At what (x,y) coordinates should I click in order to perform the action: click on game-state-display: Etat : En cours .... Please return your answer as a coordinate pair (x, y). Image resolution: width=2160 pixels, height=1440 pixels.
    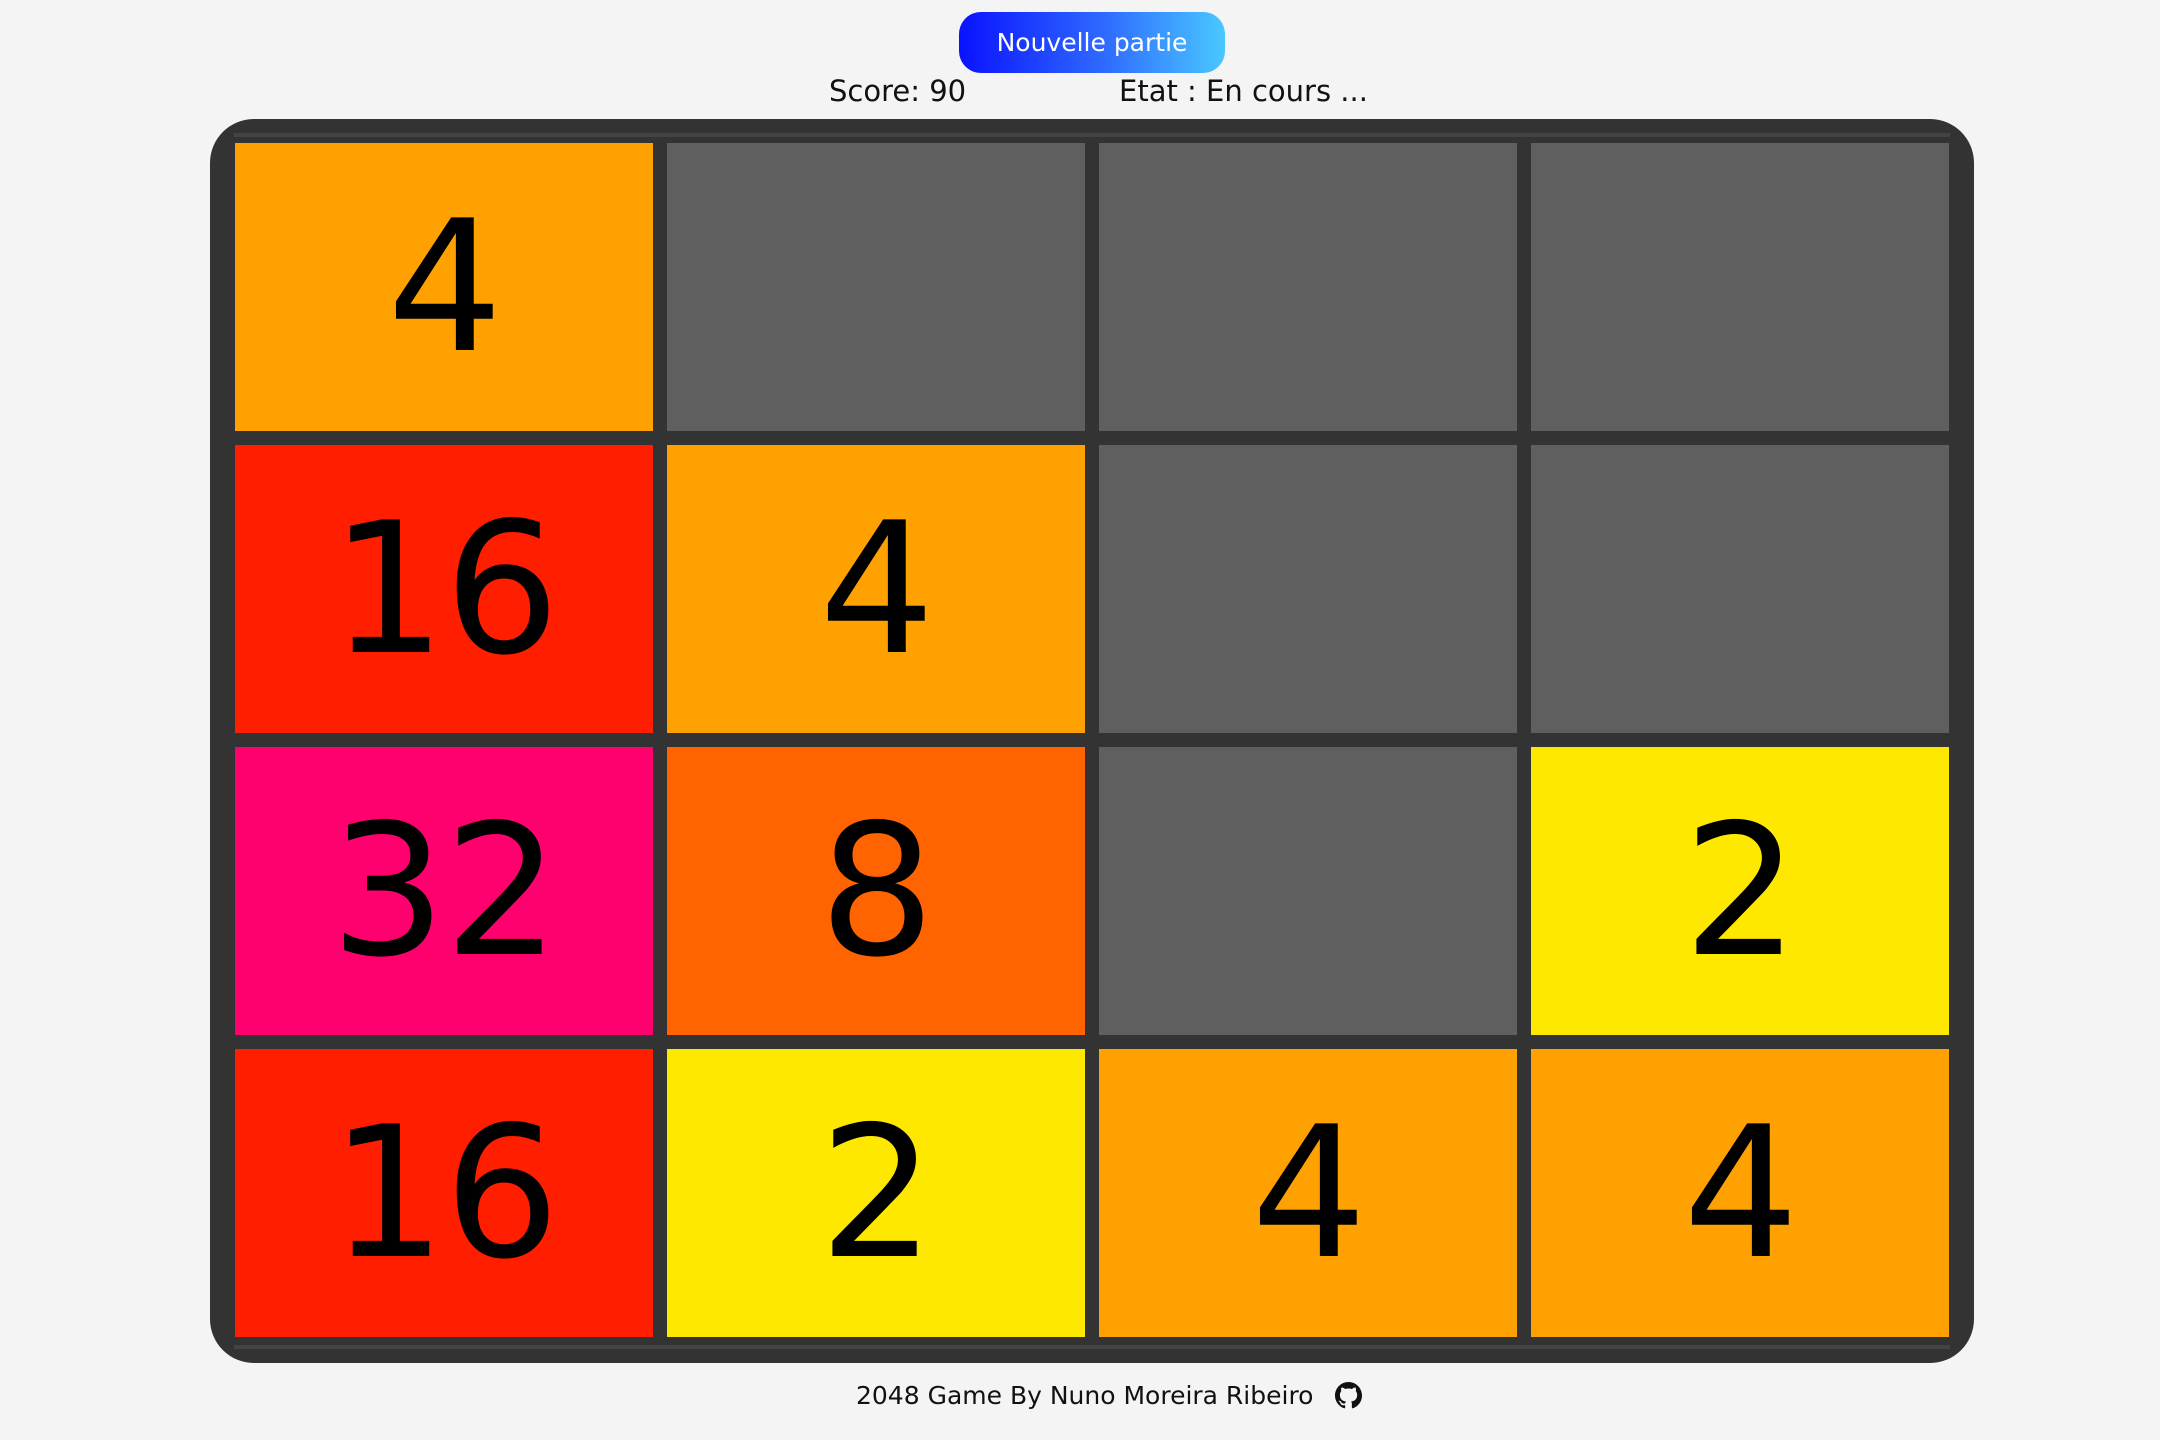
    Looking at the image, I should click on (1243, 91).